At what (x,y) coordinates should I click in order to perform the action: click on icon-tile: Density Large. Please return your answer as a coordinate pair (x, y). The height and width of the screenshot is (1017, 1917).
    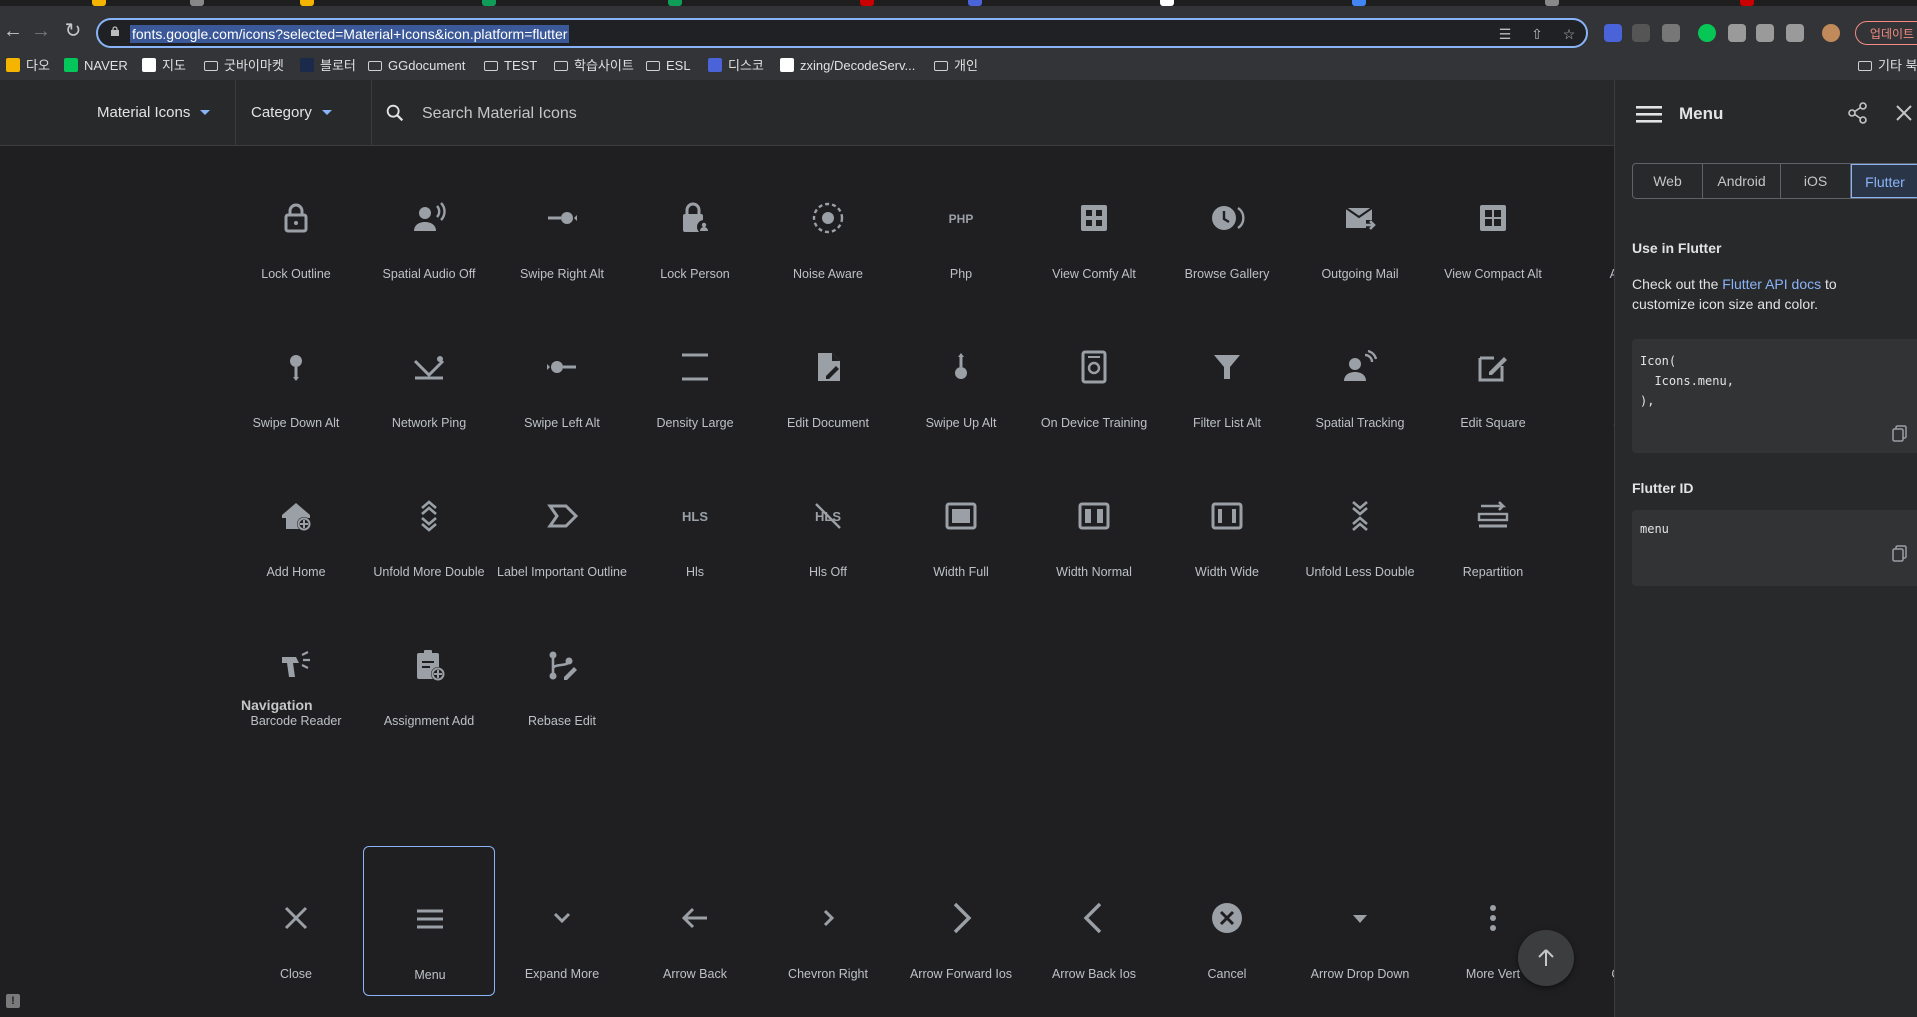
    Looking at the image, I should click on (695, 370).